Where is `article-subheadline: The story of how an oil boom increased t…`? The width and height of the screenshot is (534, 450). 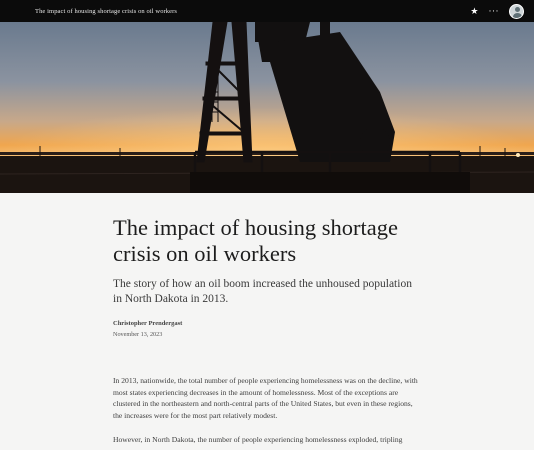
article-subheadline: The story of how an oil boom increased t… is located at coordinates (262, 291).